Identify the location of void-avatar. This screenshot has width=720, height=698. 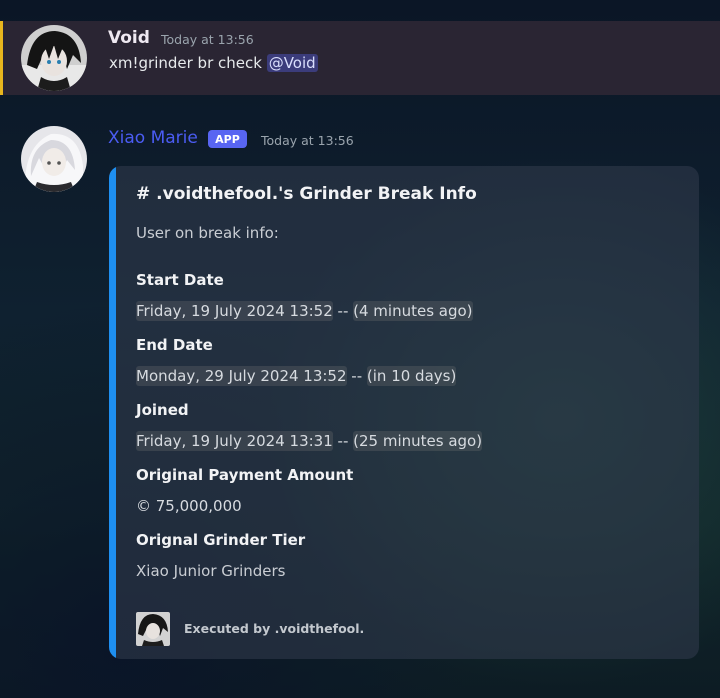
(54, 58).